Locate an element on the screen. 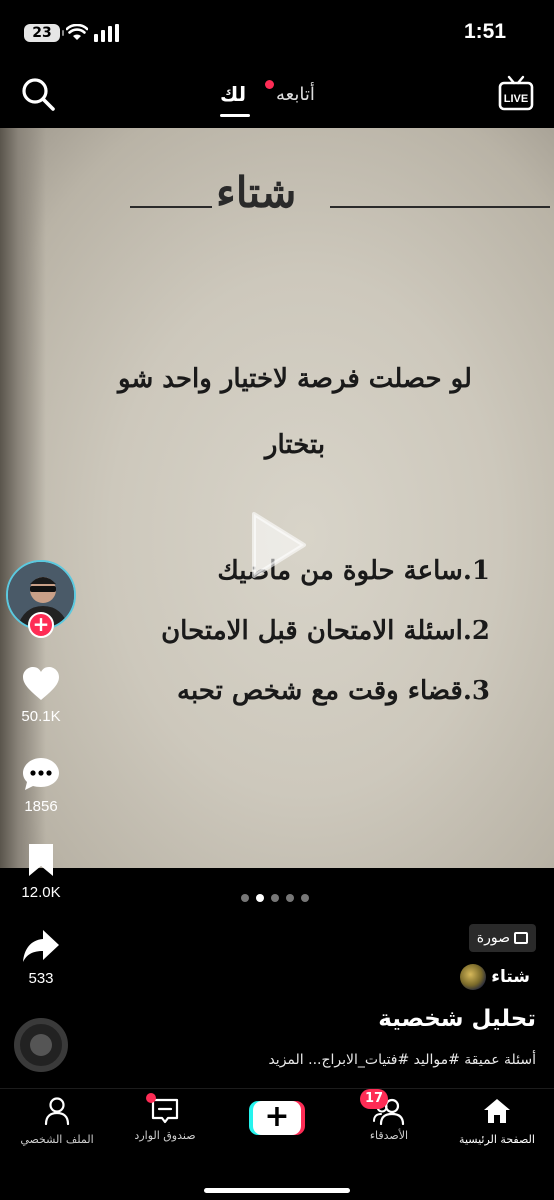 Image resolution: width=554 pixels, height=1200 pixels. share-count: 533 is located at coordinates (41, 978).